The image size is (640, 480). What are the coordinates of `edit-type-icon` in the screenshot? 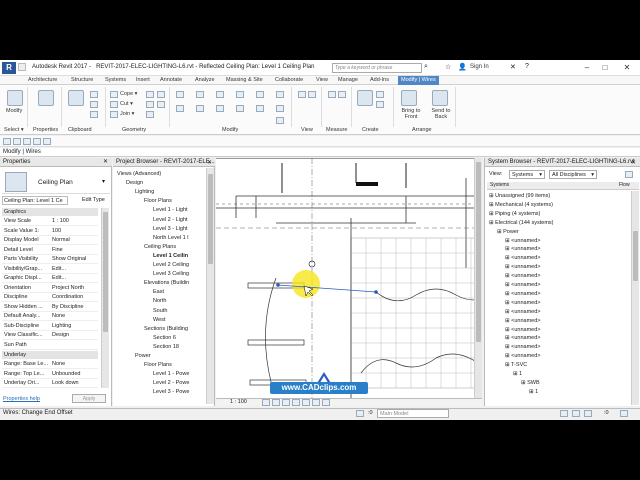 It's located at (74, 200).